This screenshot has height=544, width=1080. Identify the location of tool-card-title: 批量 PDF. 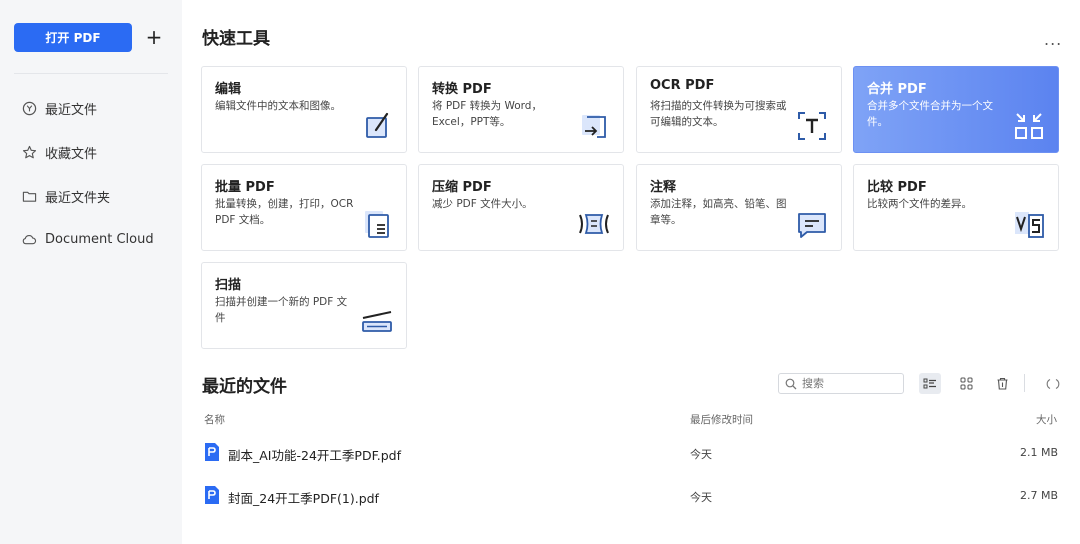
(245, 187).